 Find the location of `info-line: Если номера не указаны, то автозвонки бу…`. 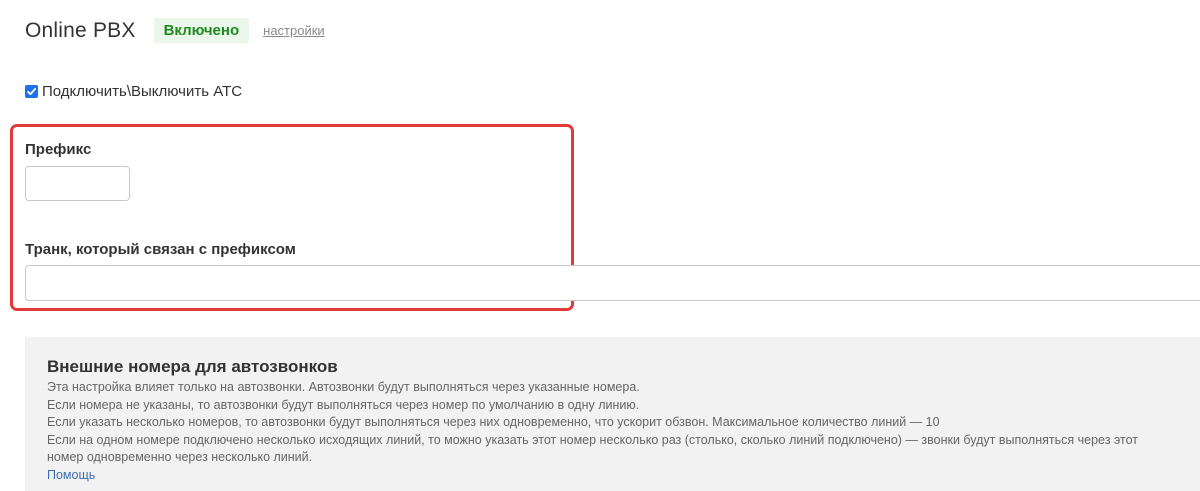

info-line: Если номера не указаны, то автозвонки бу… is located at coordinates (343, 404).